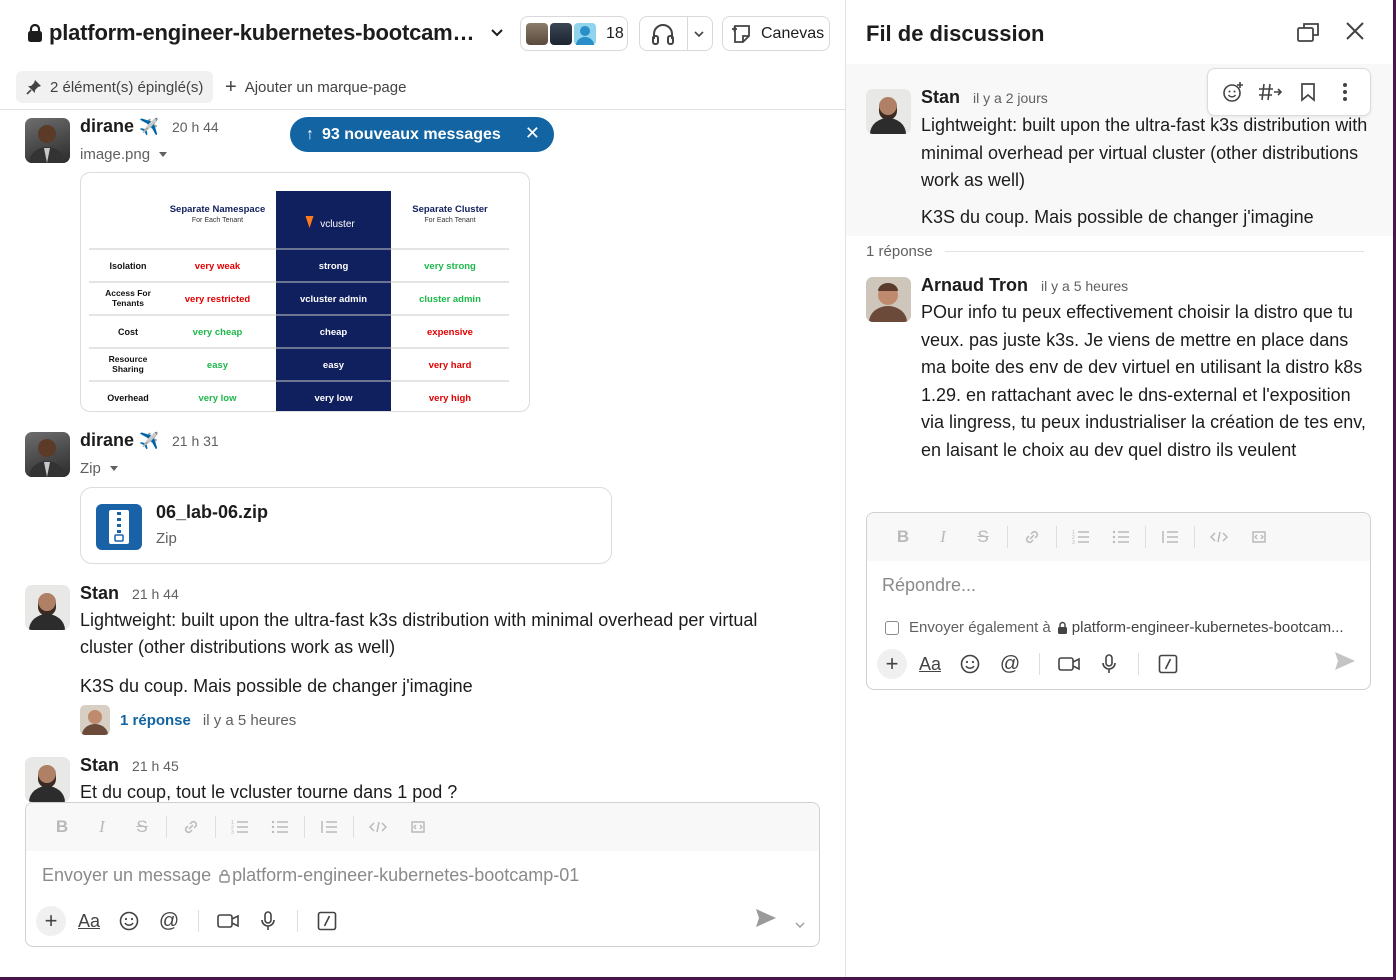 This screenshot has height=980, width=1396. What do you see at coordinates (1024, 285) in the screenshot?
I see `message-author: Arnaud Tron il y a 5 heures` at bounding box center [1024, 285].